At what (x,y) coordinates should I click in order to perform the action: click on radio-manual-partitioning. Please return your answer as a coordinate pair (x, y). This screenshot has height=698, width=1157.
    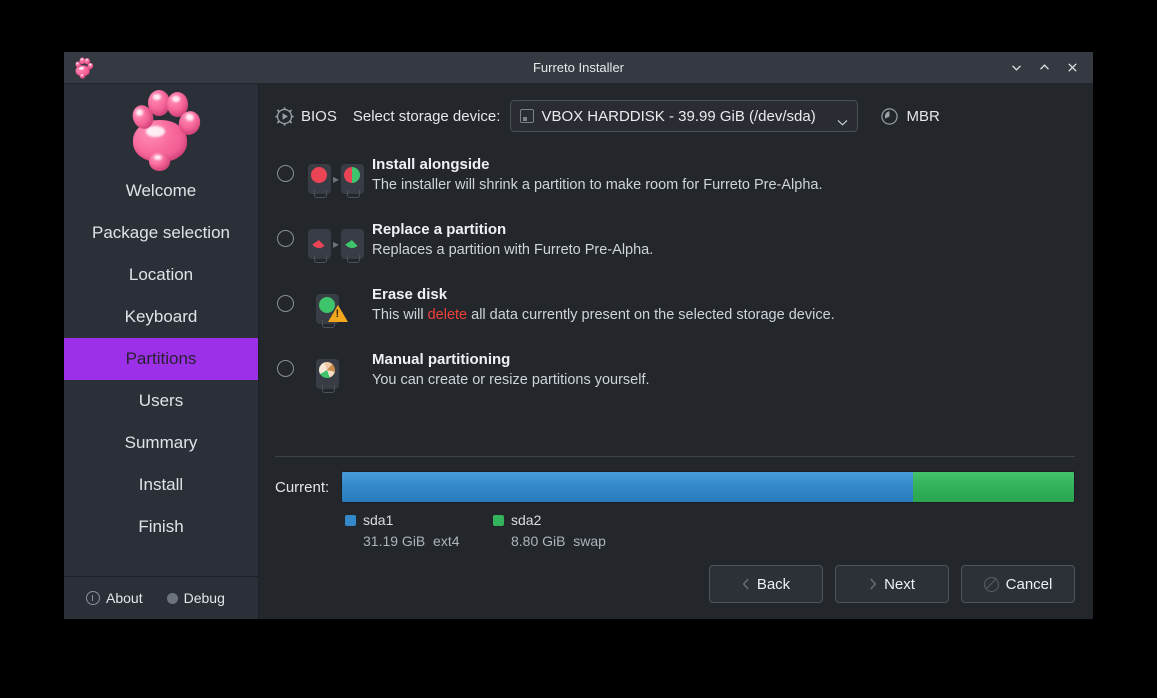
    Looking at the image, I should click on (285, 368).